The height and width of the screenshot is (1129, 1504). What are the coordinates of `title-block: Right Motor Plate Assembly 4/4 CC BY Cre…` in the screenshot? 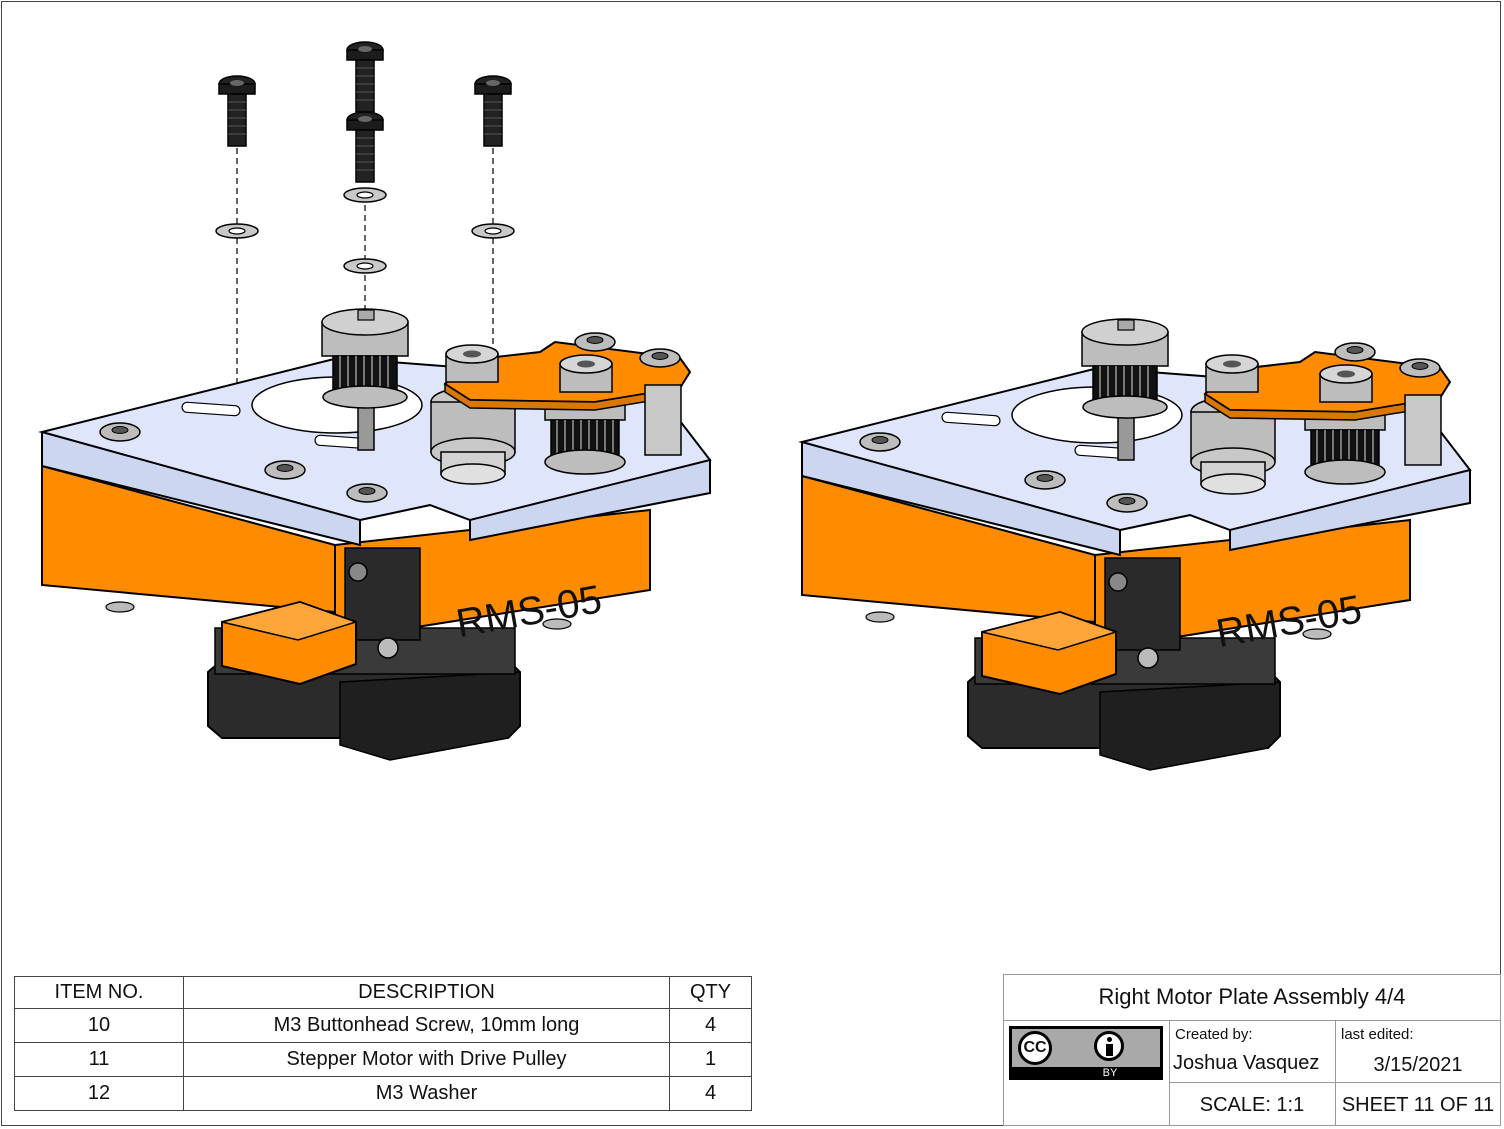 It's located at (1252, 1050).